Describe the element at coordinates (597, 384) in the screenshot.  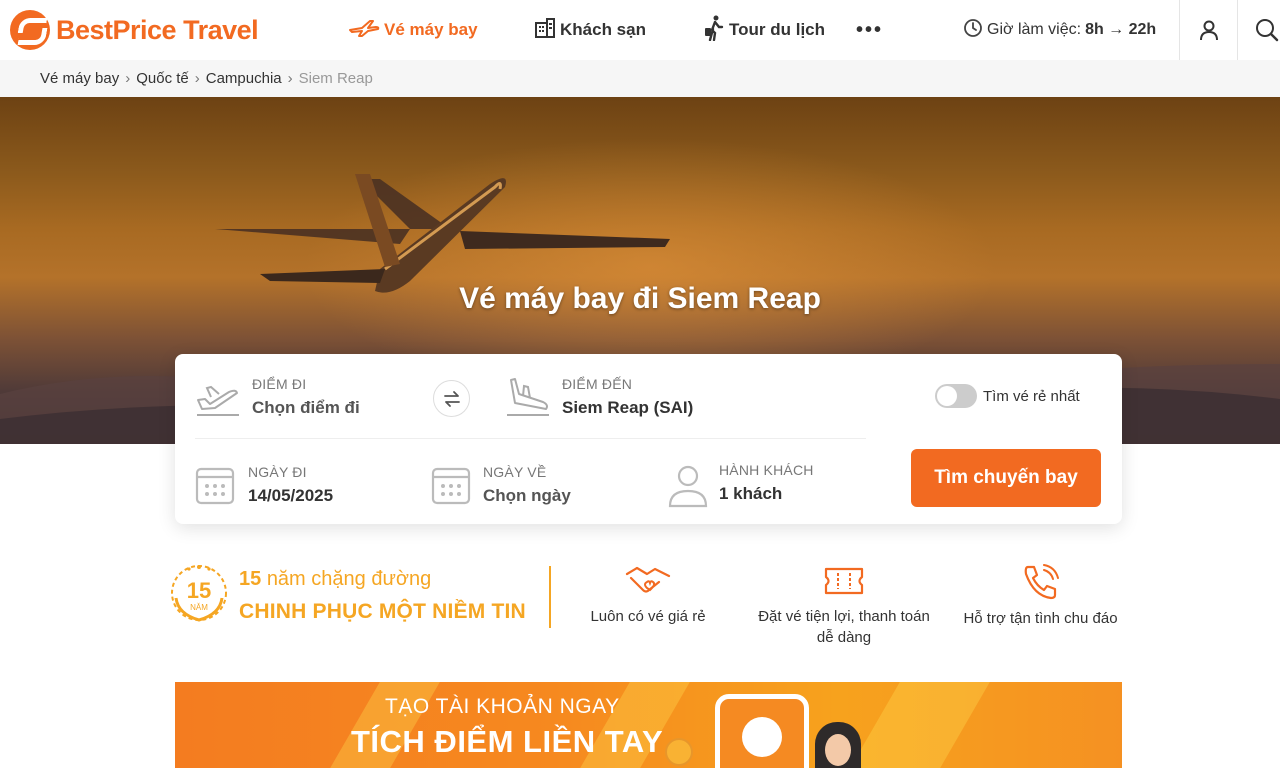
I see `to-label: Điểm đến` at that location.